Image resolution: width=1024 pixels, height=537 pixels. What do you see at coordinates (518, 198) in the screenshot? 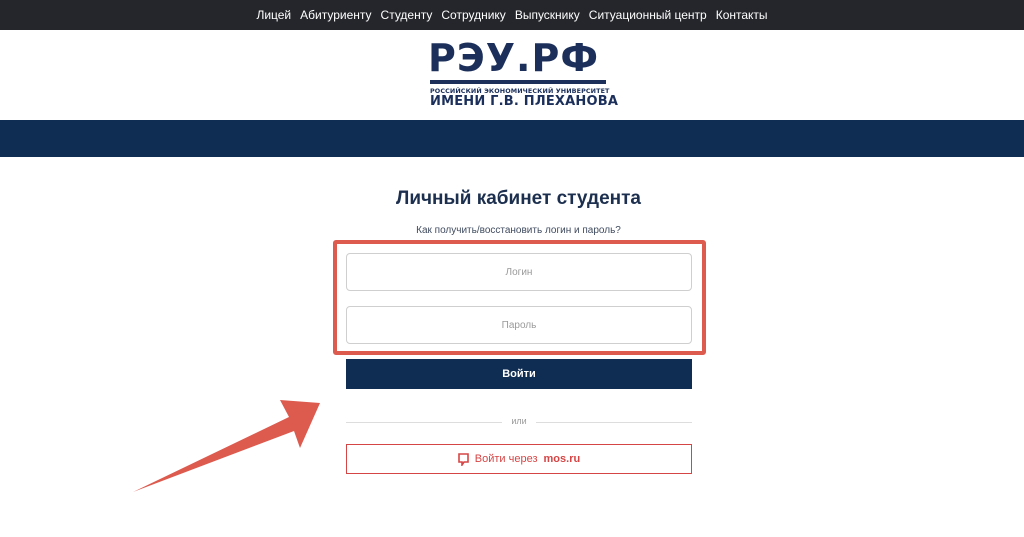
I see `page-title: Личный кабинет студента` at bounding box center [518, 198].